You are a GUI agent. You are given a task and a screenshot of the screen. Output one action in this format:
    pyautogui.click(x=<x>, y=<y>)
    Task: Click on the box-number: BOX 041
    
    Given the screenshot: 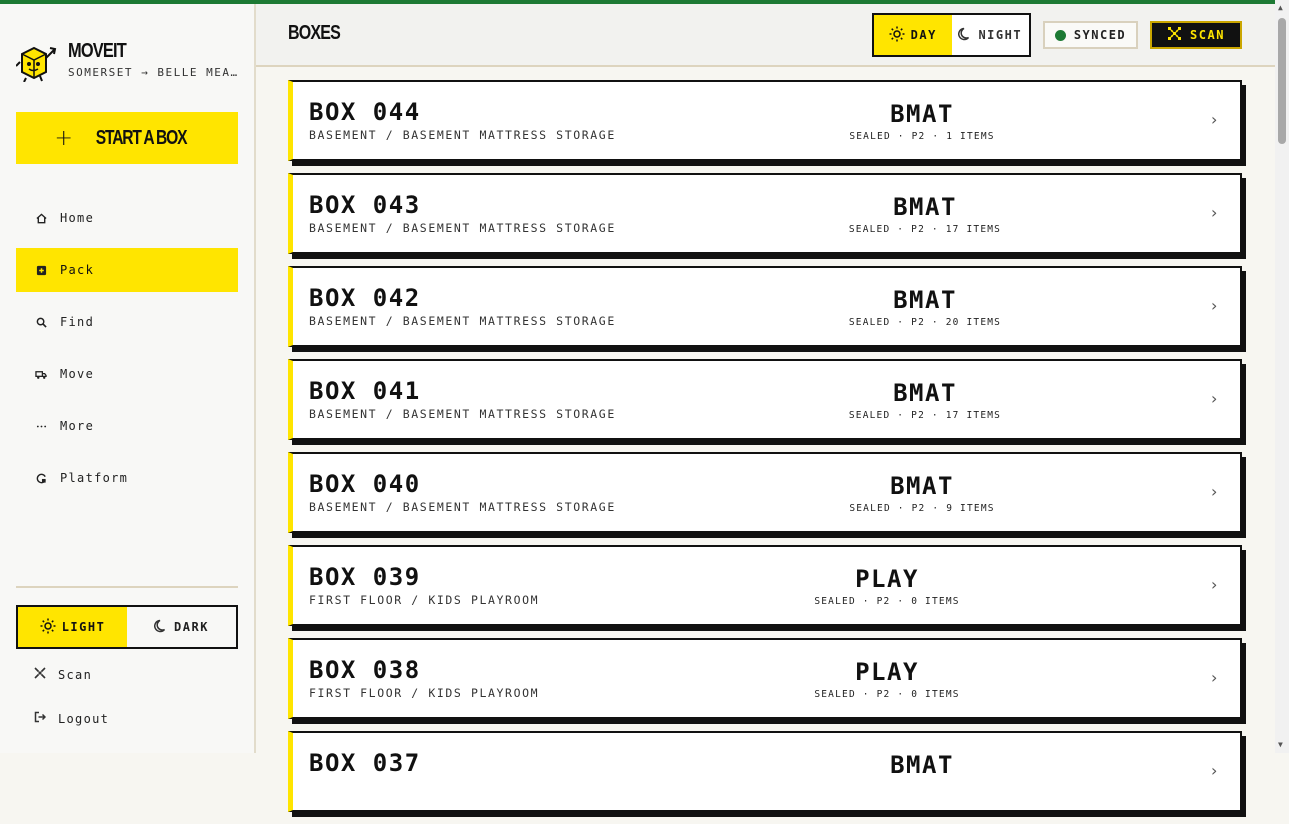 What is the action you would take?
    pyautogui.click(x=365, y=391)
    